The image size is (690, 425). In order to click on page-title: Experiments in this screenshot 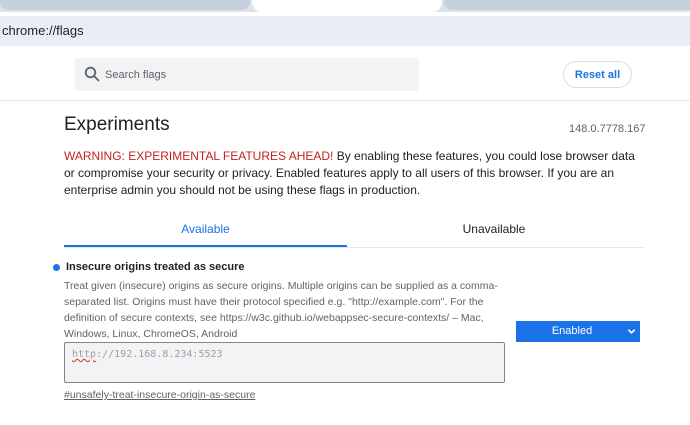, I will do `click(117, 124)`.